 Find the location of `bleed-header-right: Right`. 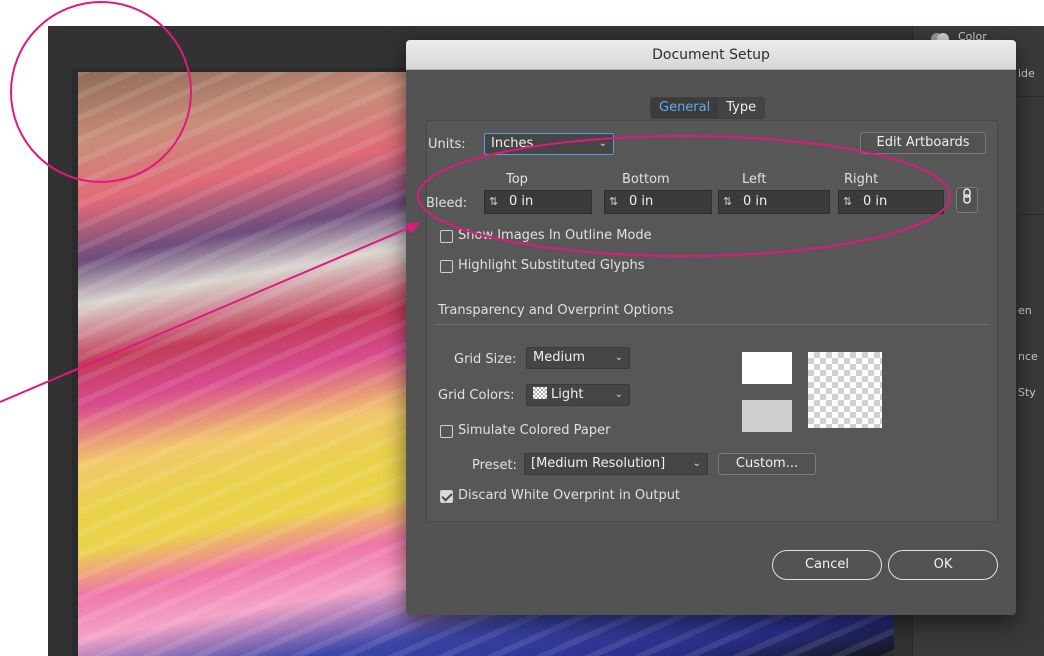

bleed-header-right: Right is located at coordinates (861, 179).